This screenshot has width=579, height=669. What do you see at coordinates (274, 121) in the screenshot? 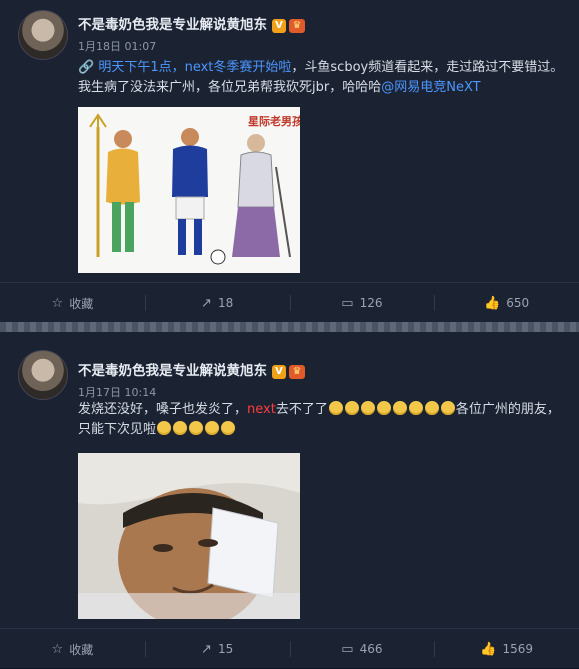
I see `image-caption: 星际老男孩` at bounding box center [274, 121].